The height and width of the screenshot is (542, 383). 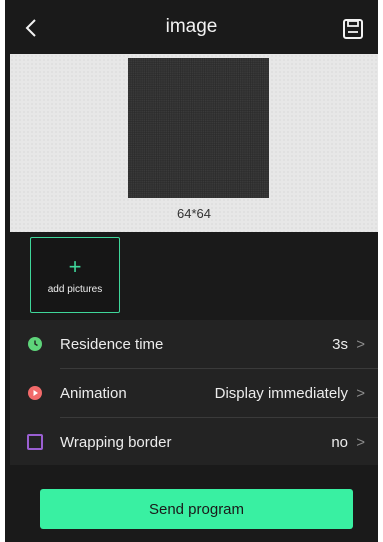 I want to click on wrapping-border-label: Wrapping border, so click(x=116, y=442).